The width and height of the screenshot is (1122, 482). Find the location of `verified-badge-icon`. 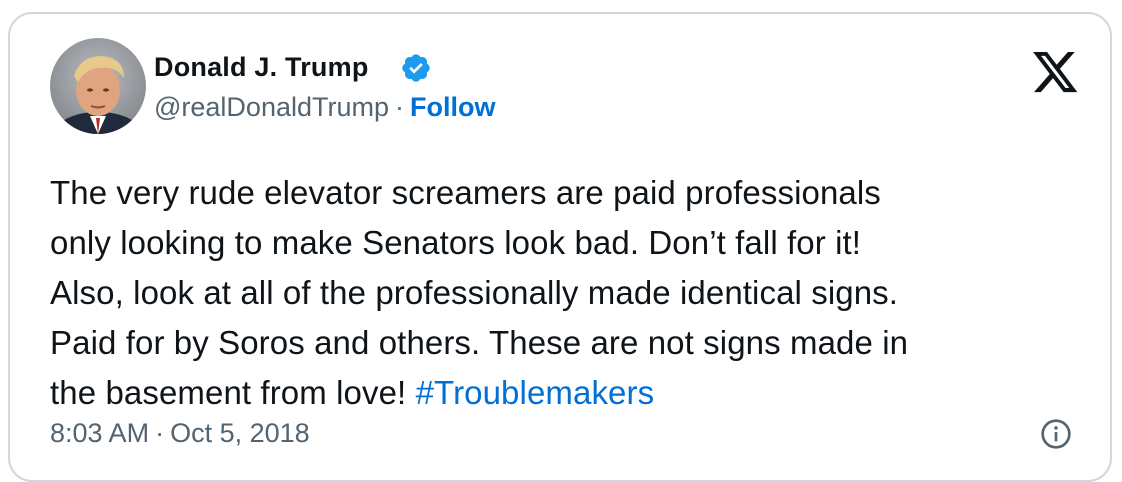

verified-badge-icon is located at coordinates (416, 68).